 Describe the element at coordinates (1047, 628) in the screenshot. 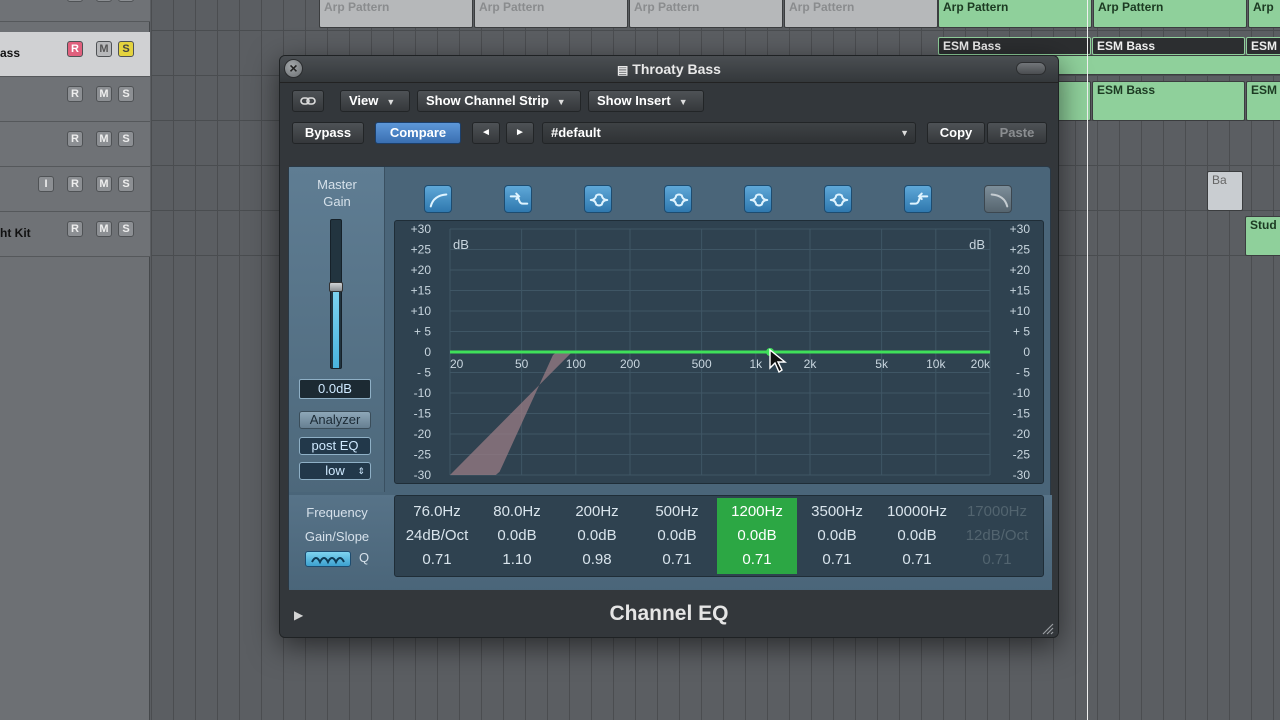

I see `resize-grip-icon` at that location.